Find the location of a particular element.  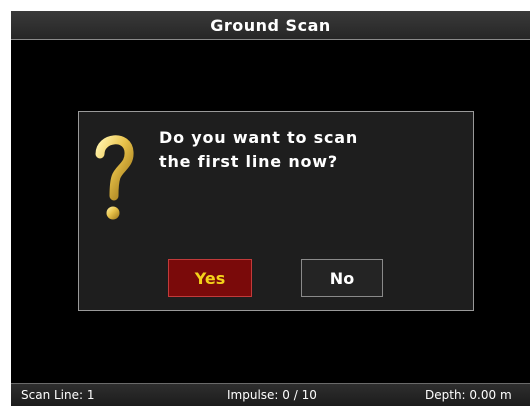

window-title: Ground Scan is located at coordinates (270, 25).